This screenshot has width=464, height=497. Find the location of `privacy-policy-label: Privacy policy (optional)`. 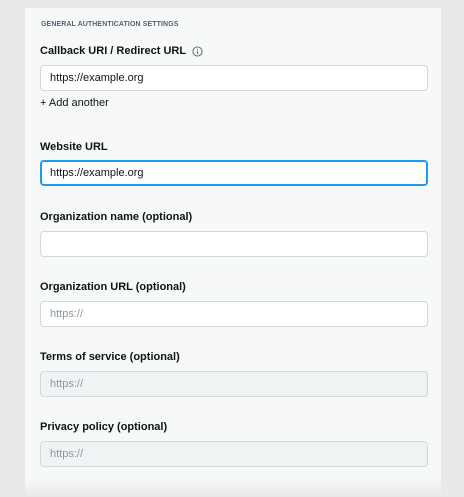

privacy-policy-label: Privacy policy (optional) is located at coordinates (103, 427).